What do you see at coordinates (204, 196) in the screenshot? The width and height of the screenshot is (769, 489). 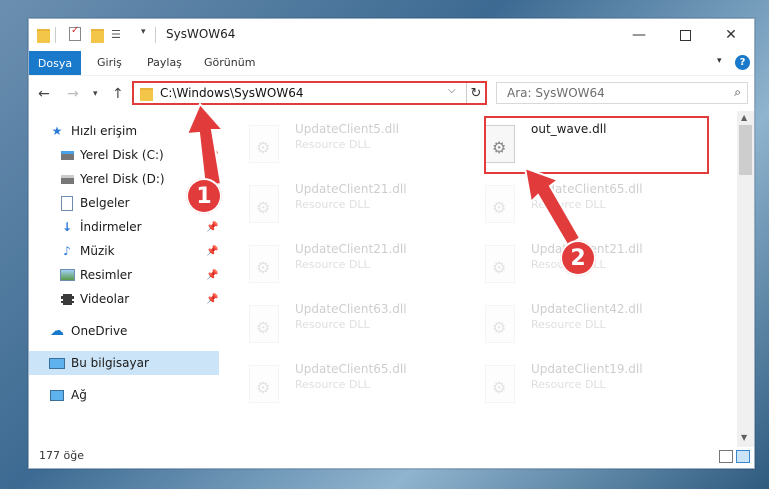 I see `step-badge-1: 1` at bounding box center [204, 196].